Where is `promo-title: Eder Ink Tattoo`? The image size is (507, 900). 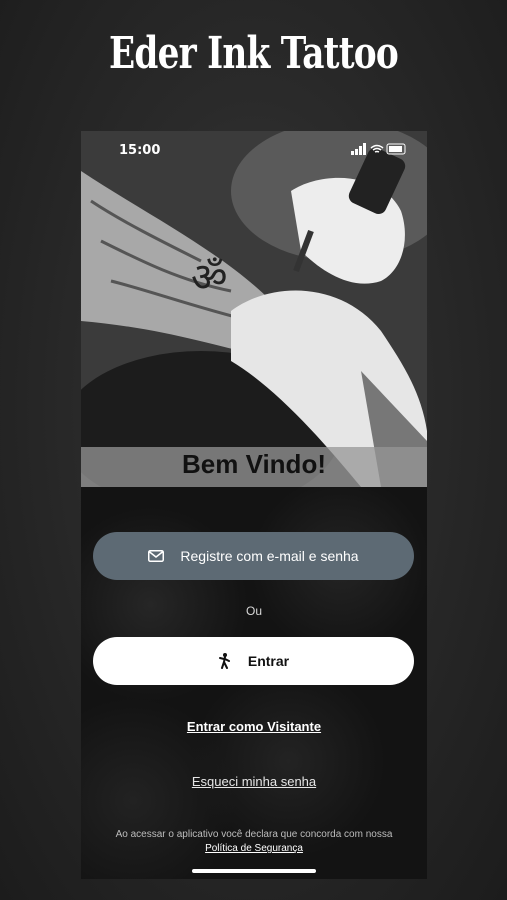 promo-title: Eder Ink Tattoo is located at coordinates (253, 53).